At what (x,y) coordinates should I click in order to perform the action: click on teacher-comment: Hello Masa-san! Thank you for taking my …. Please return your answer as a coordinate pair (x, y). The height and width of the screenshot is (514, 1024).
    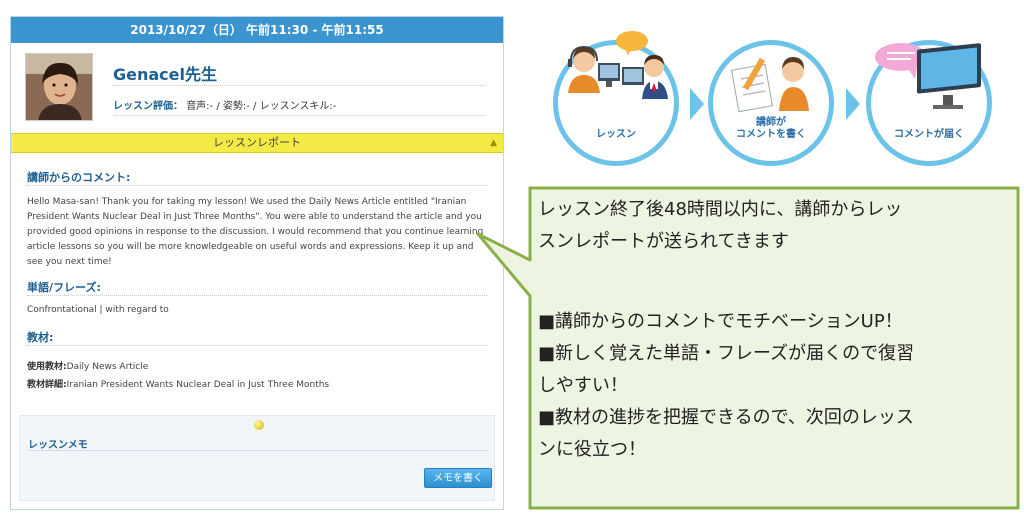
    Looking at the image, I should click on (255, 232).